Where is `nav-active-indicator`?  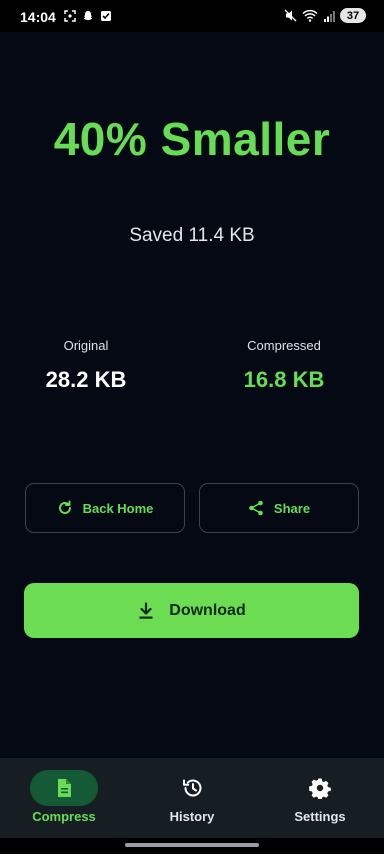 nav-active-indicator is located at coordinates (64, 788).